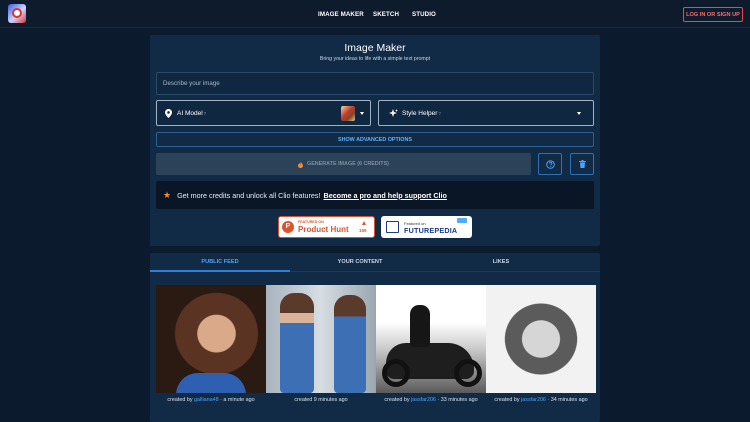 The width and height of the screenshot is (750, 422). I want to click on location-pin-icon, so click(168, 113).